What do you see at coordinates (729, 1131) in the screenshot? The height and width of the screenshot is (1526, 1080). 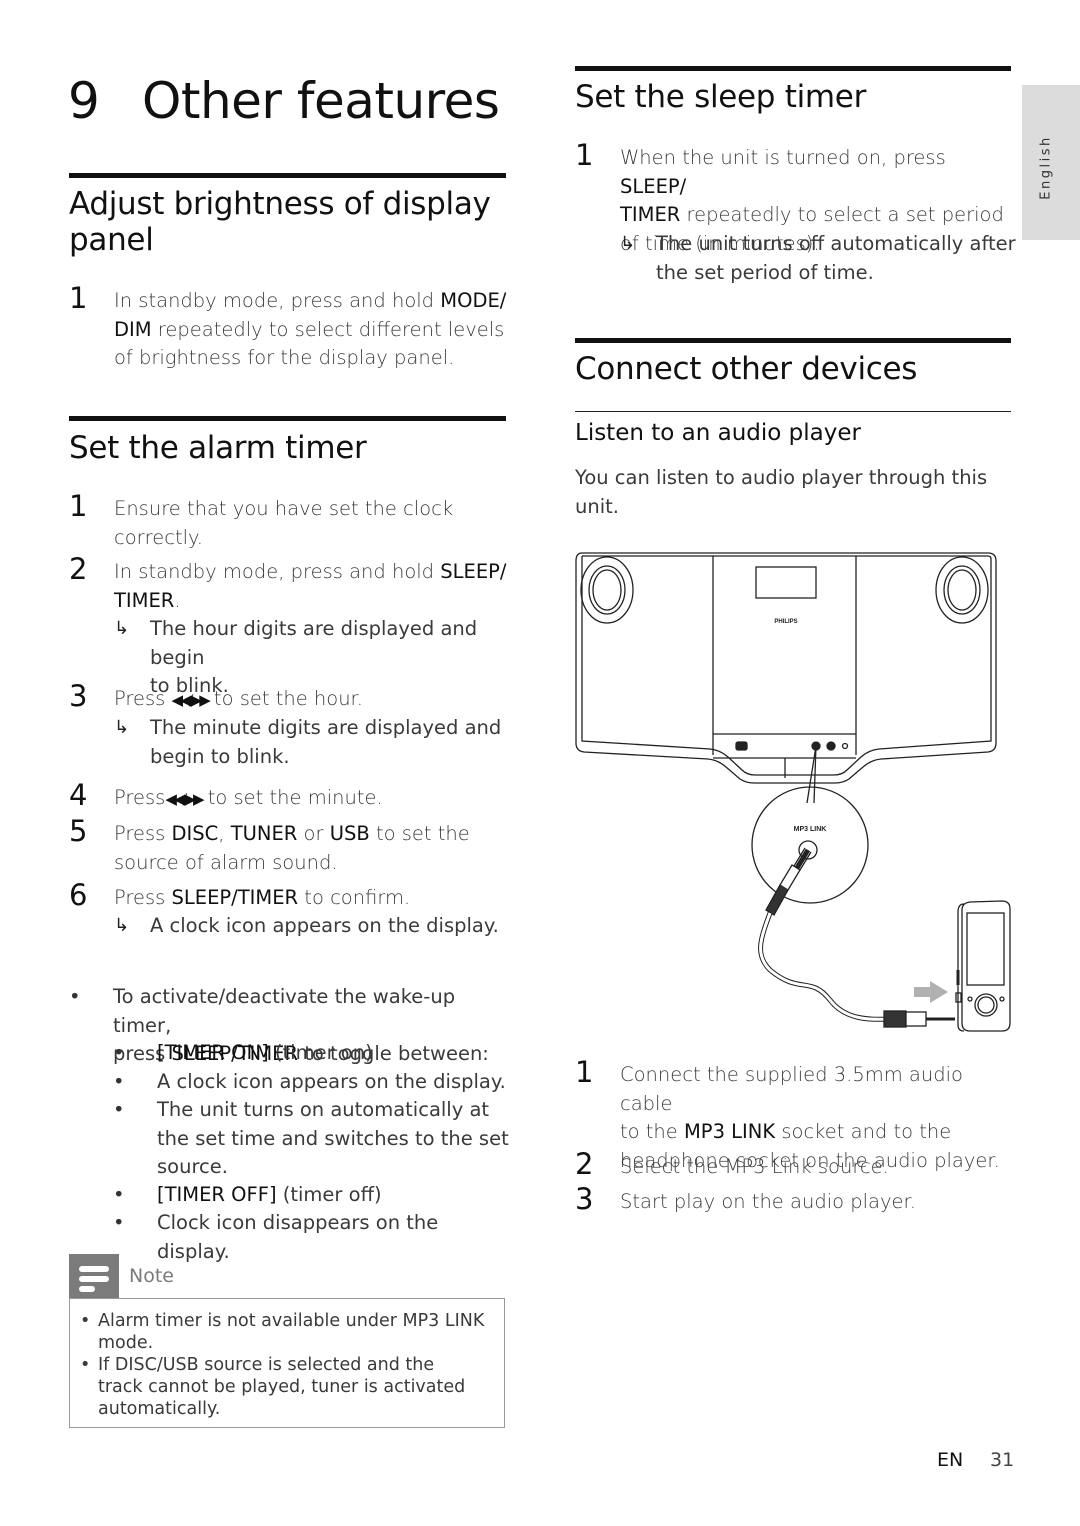 I see `socket-name-mp3-link: MP3 LINK` at bounding box center [729, 1131].